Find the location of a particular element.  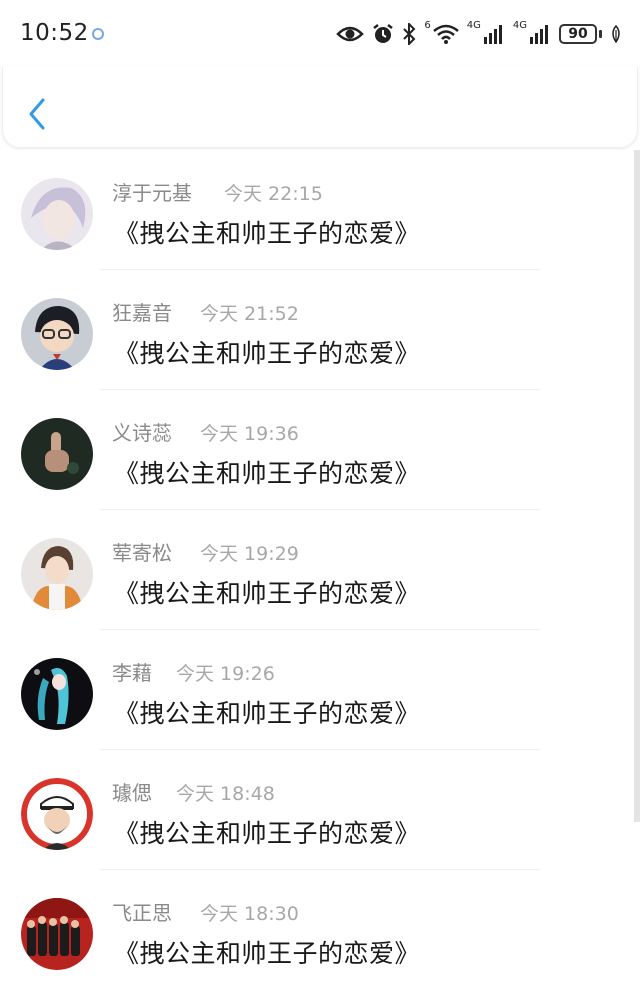

list-item: 飞正思 今天 18:30 《拽公主和帅王子的恋爱》 is located at coordinates (320, 926).